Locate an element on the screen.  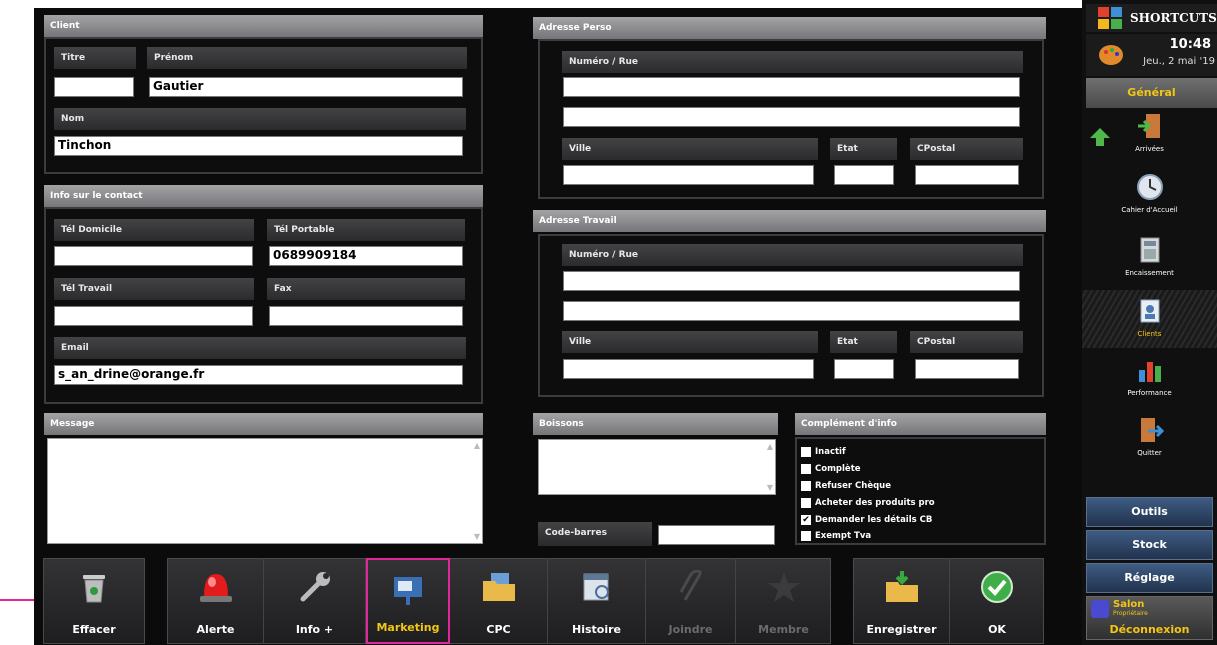
email-field: s_an_drine@orange.fr is located at coordinates (258, 375).